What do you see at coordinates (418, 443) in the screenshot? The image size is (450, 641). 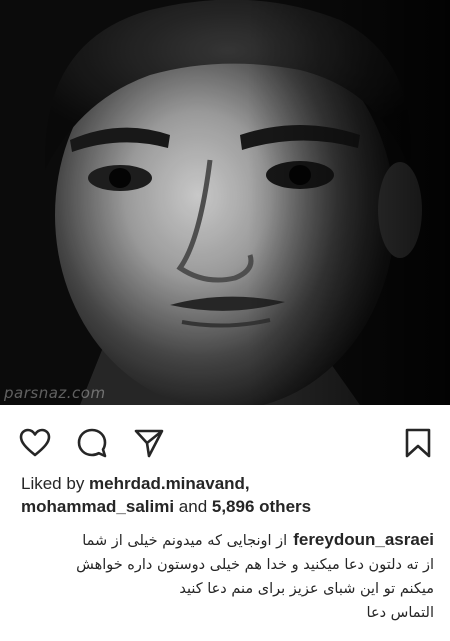 I see `bookmark-icon` at bounding box center [418, 443].